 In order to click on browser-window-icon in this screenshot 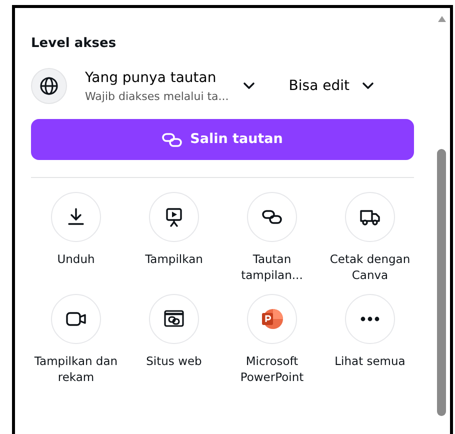, I will do `click(174, 319)`.